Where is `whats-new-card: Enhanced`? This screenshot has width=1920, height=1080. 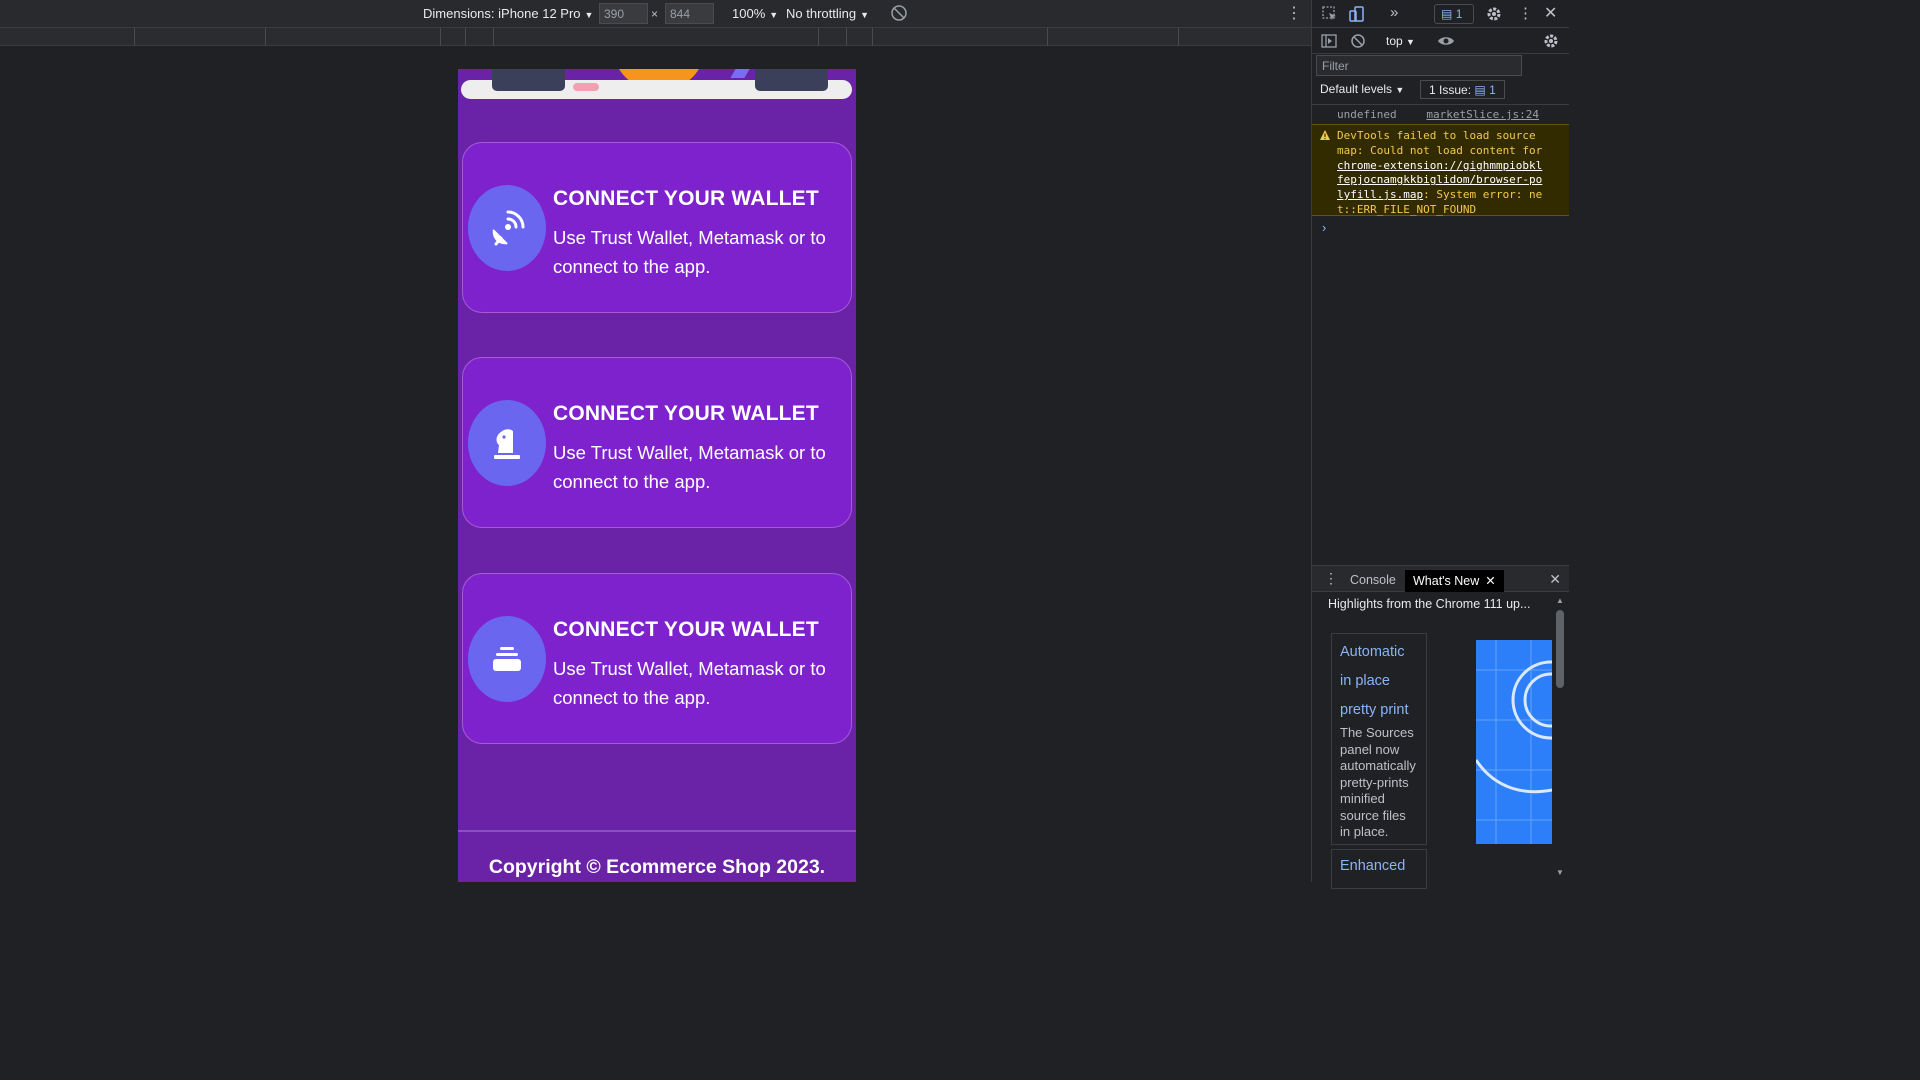
whats-new-card: Enhanced is located at coordinates (1379, 869).